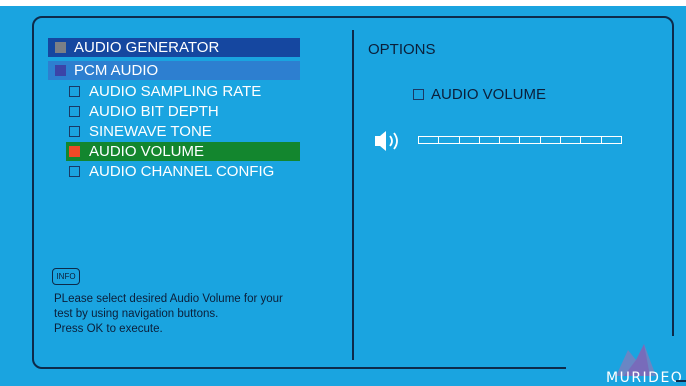  Describe the element at coordinates (182, 171) in the screenshot. I see `menu-item-label: AUDIO CHANNEL CONFIG` at that location.